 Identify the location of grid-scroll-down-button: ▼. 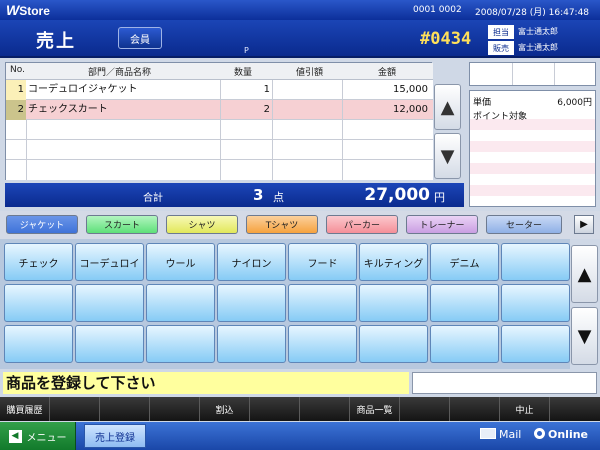
(584, 336).